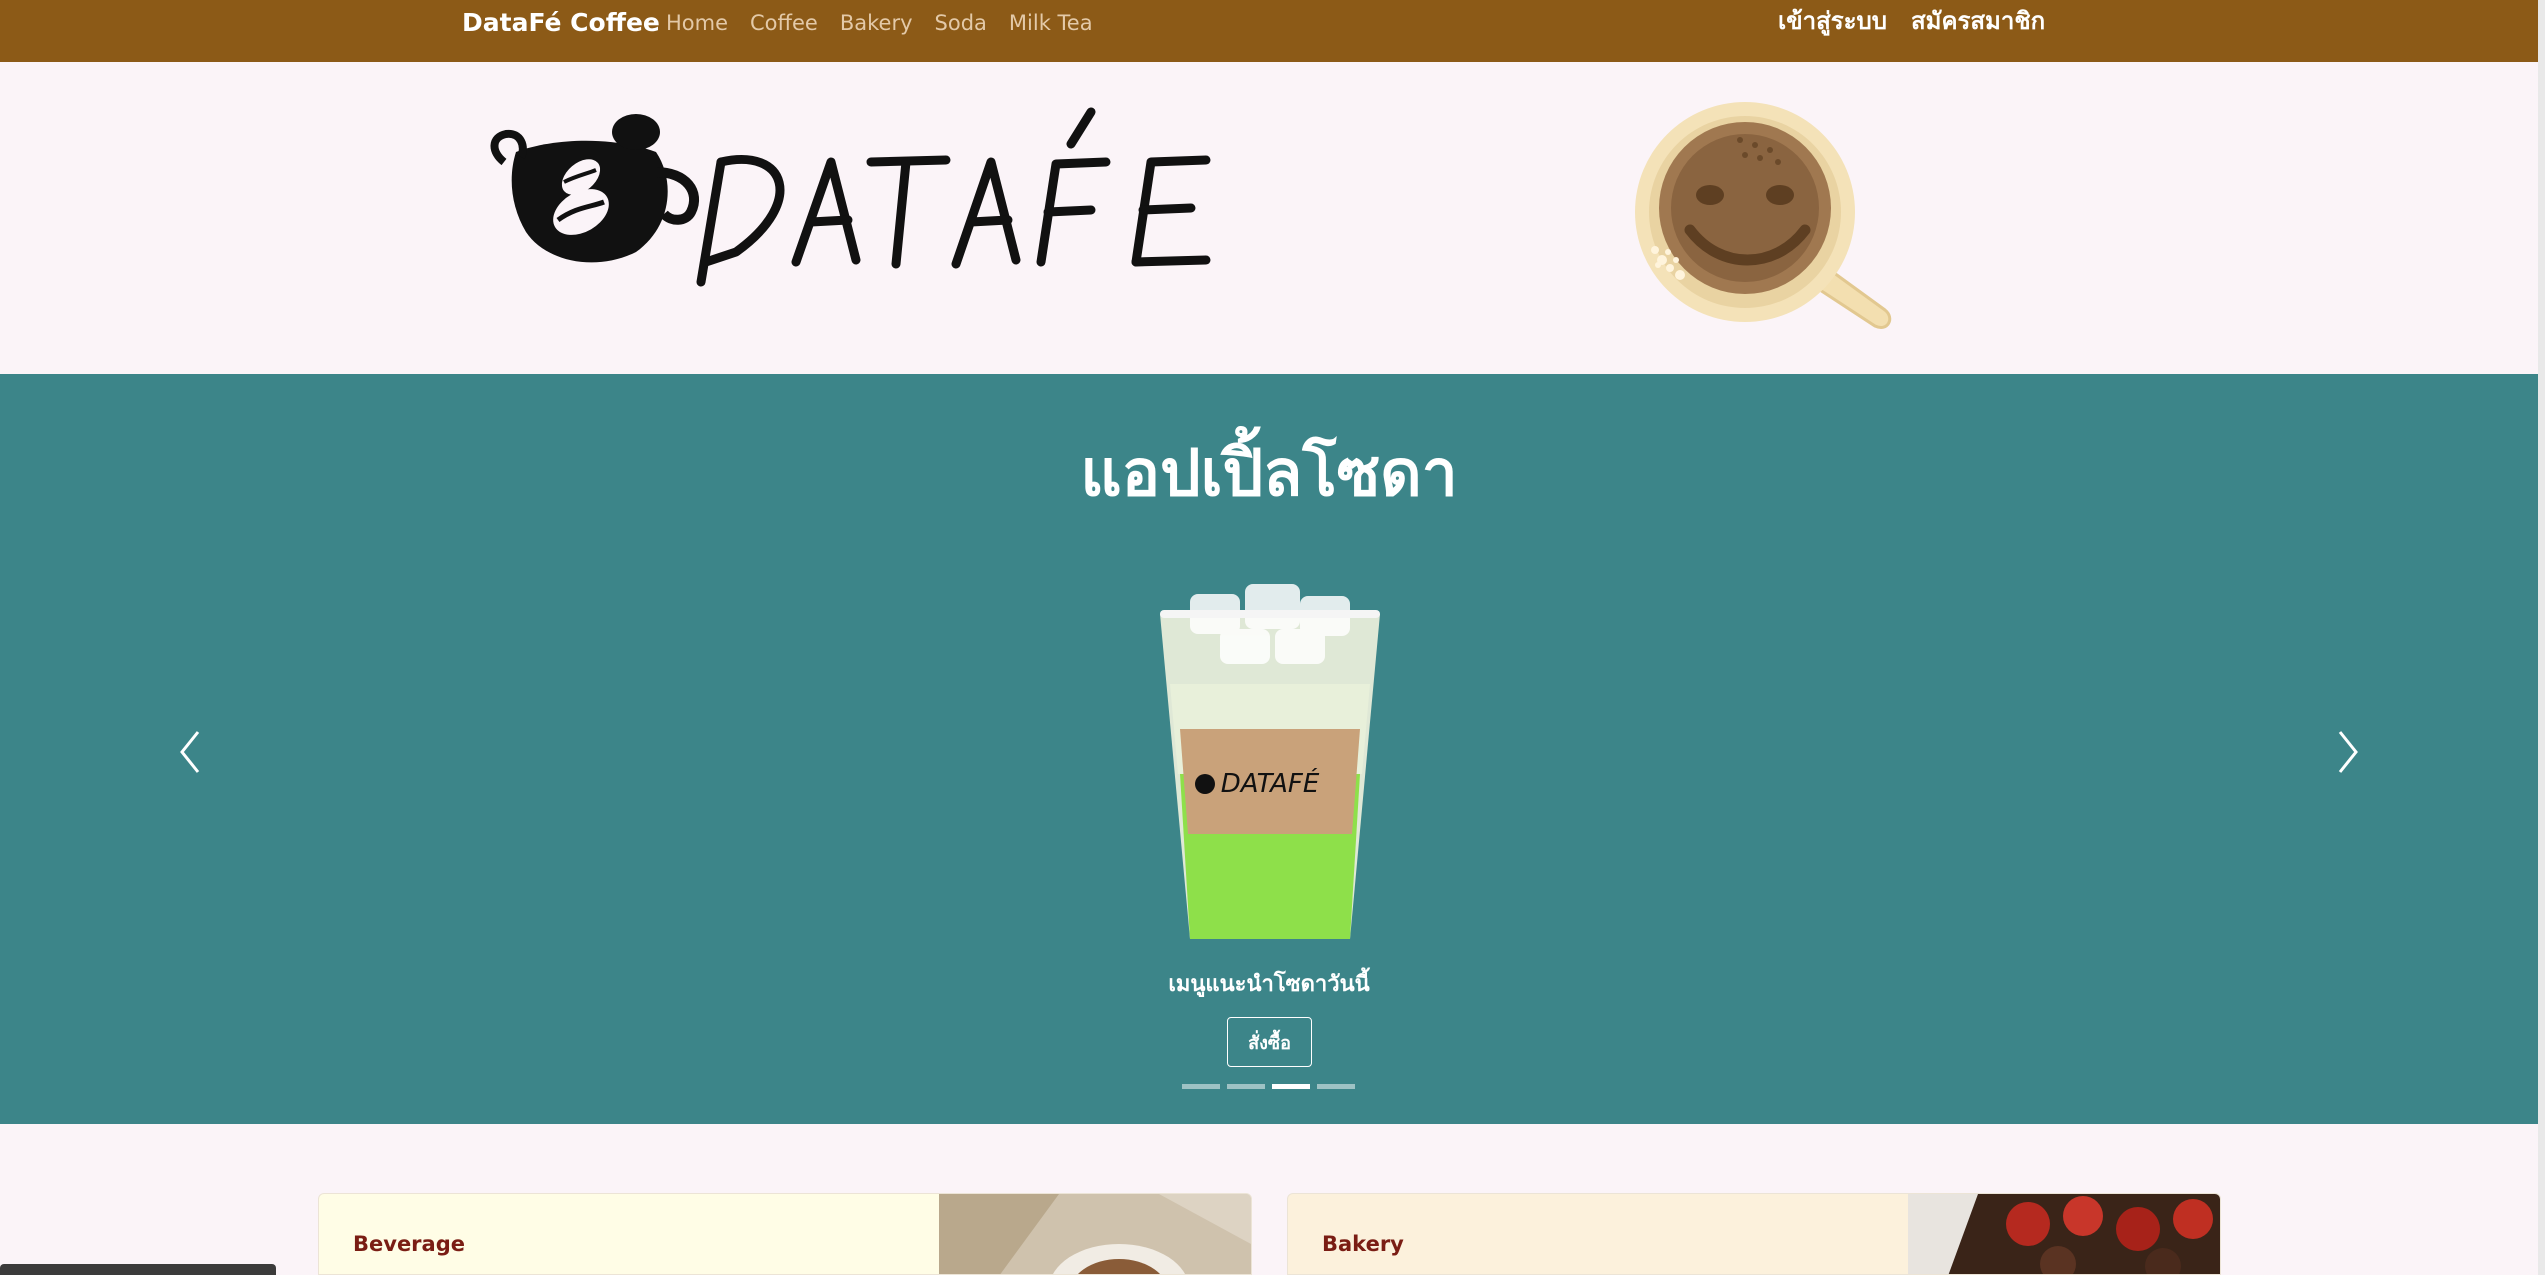 Image resolution: width=2545 pixels, height=1275 pixels. Describe the element at coordinates (1269, 1042) in the screenshot. I see `order-button: สั่งซื้อ` at that location.